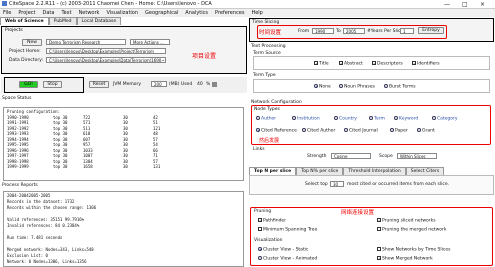  What do you see at coordinates (426, 131) in the screenshot?
I see `node-grant-radio: Grant` at bounding box center [426, 131].